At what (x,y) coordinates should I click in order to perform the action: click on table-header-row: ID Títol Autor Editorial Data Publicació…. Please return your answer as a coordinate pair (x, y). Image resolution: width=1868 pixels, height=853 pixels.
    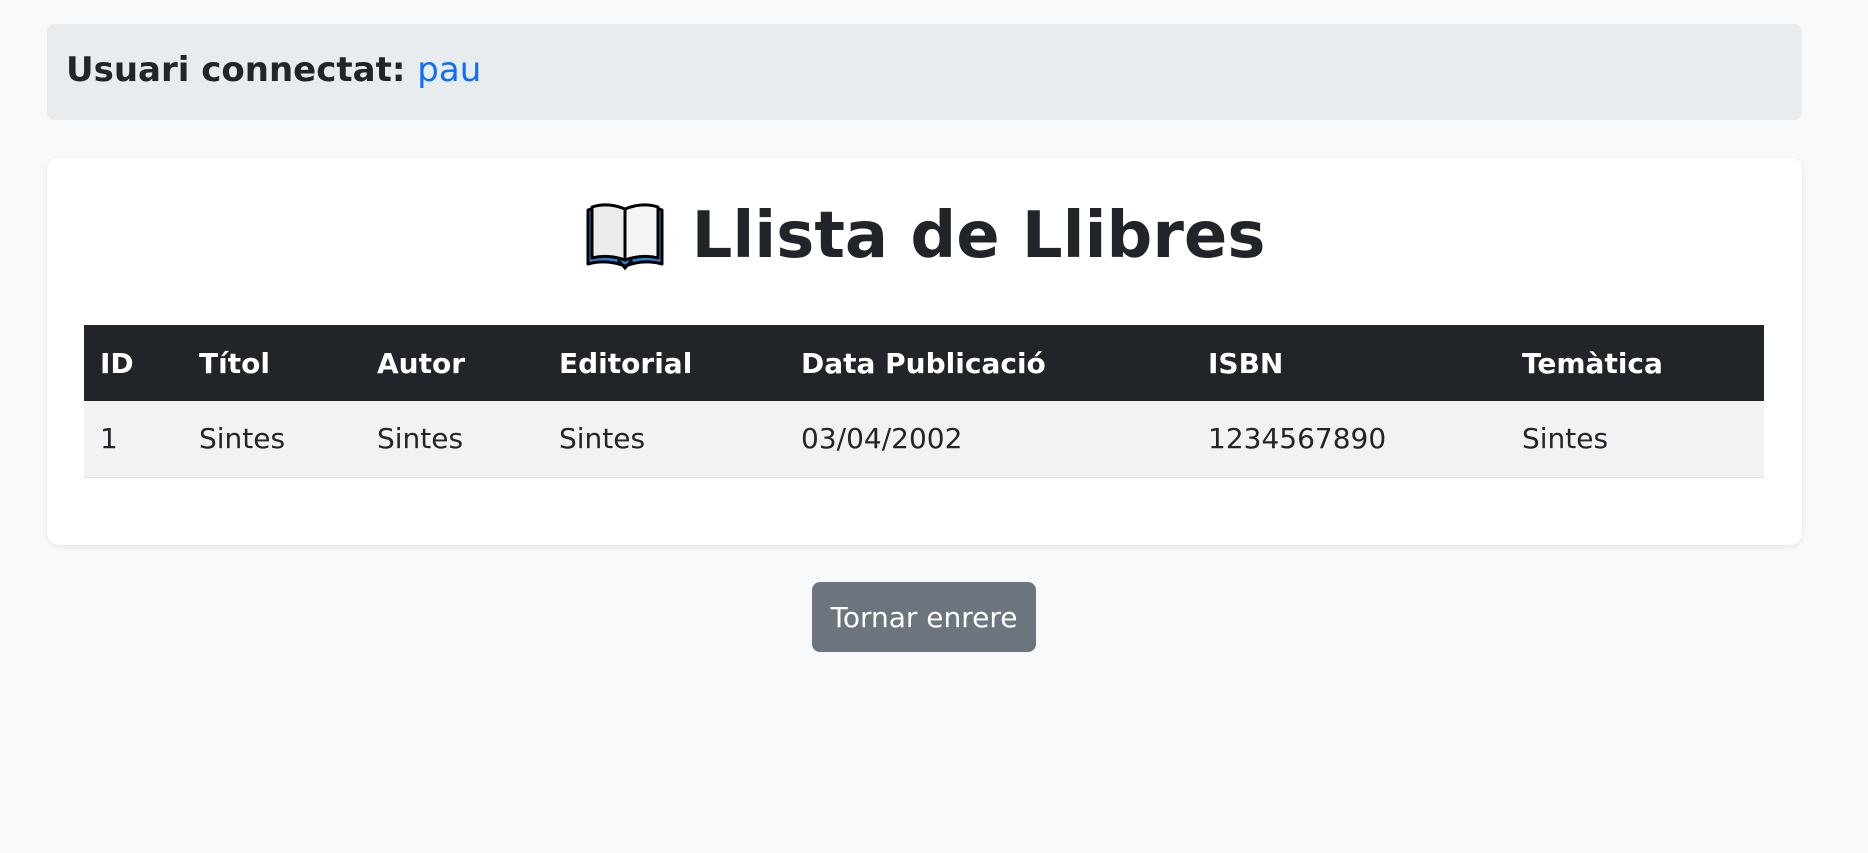
    Looking at the image, I should click on (924, 363).